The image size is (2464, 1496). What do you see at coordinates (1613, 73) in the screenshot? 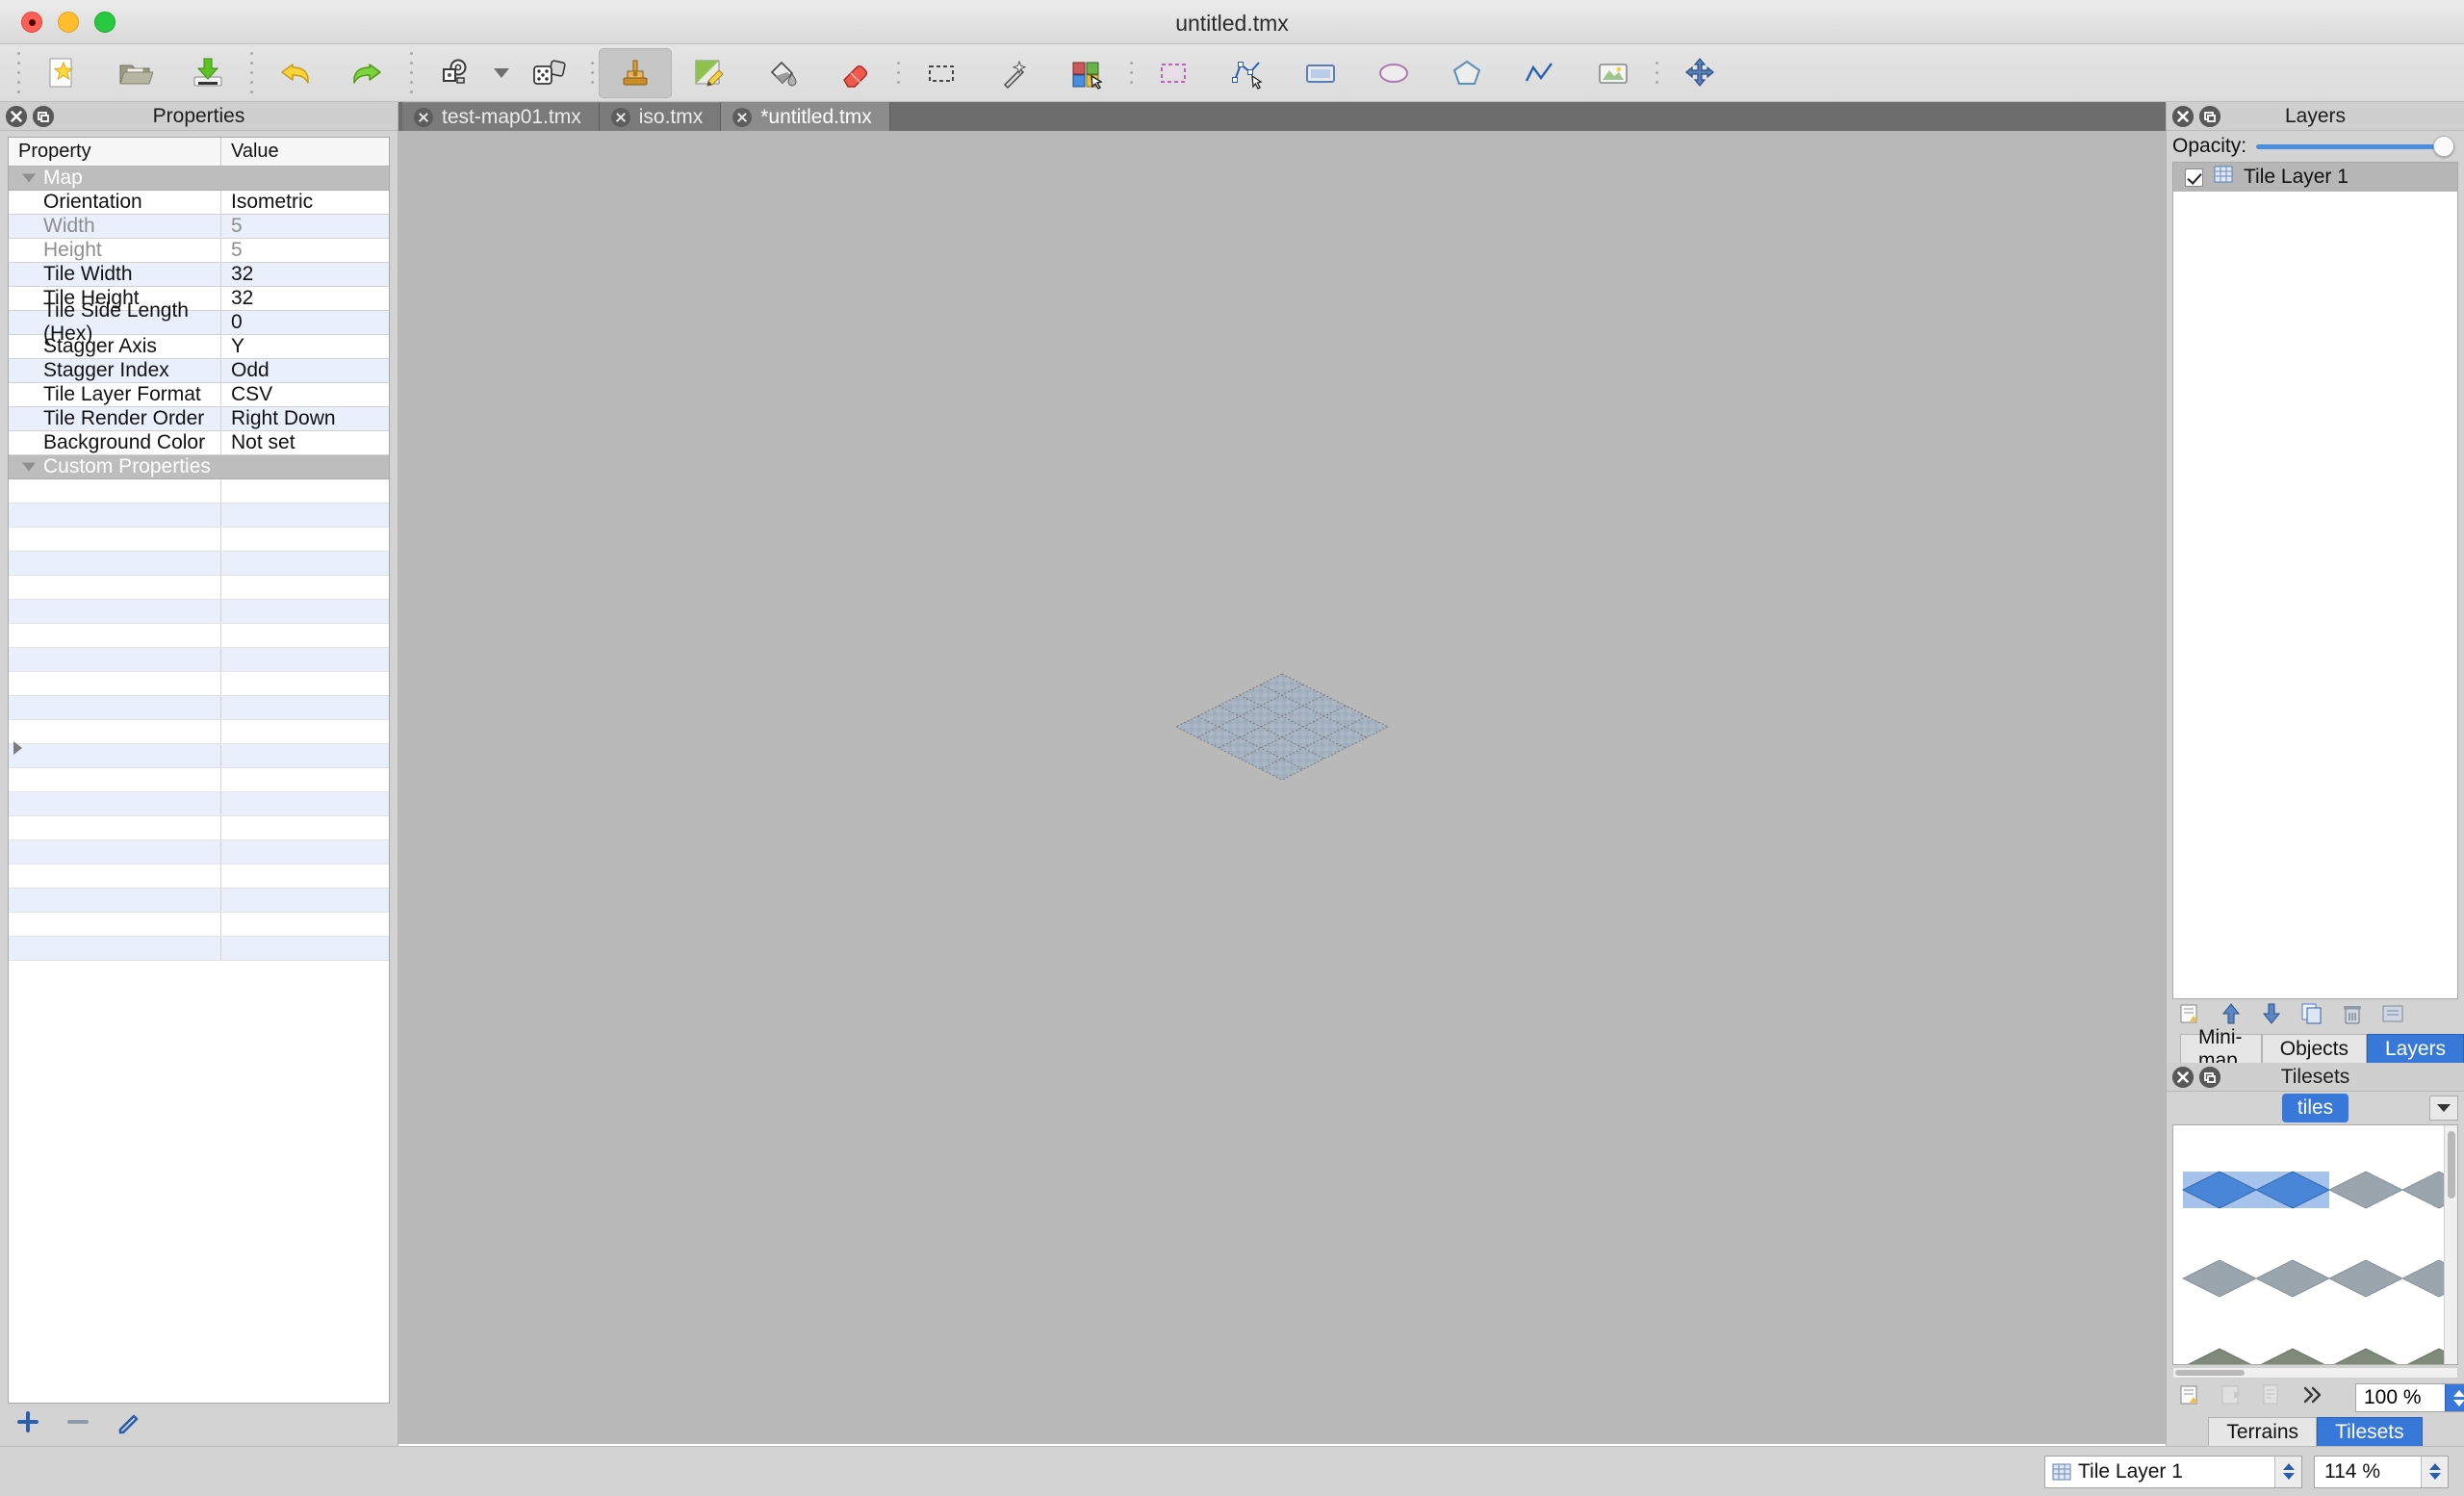
I see `insert-image-button` at bounding box center [1613, 73].